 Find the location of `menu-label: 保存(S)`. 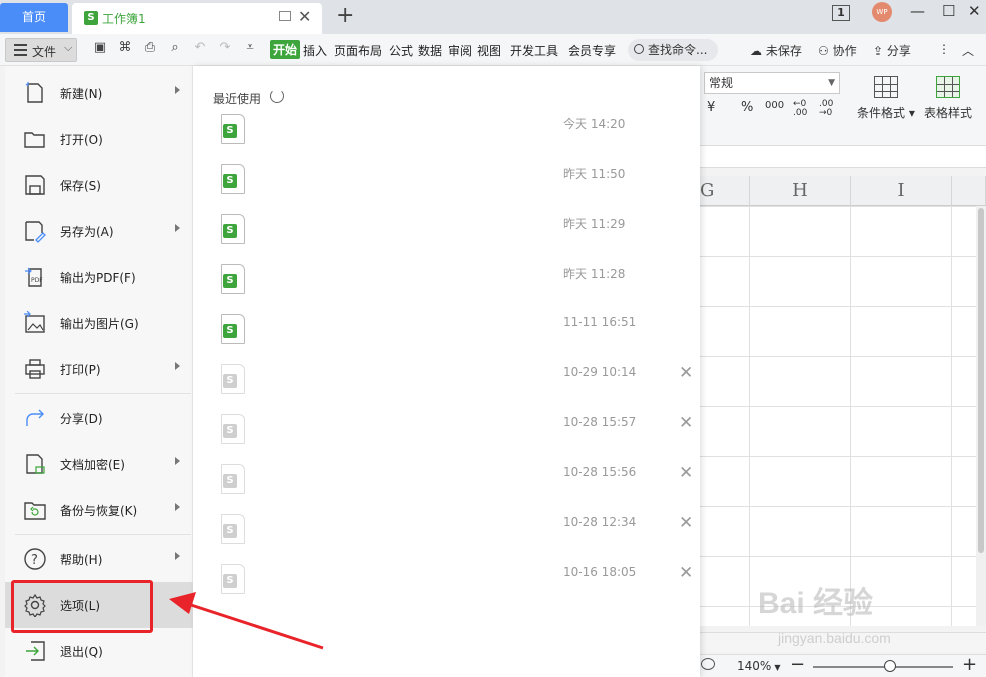

menu-label: 保存(S) is located at coordinates (80, 186).